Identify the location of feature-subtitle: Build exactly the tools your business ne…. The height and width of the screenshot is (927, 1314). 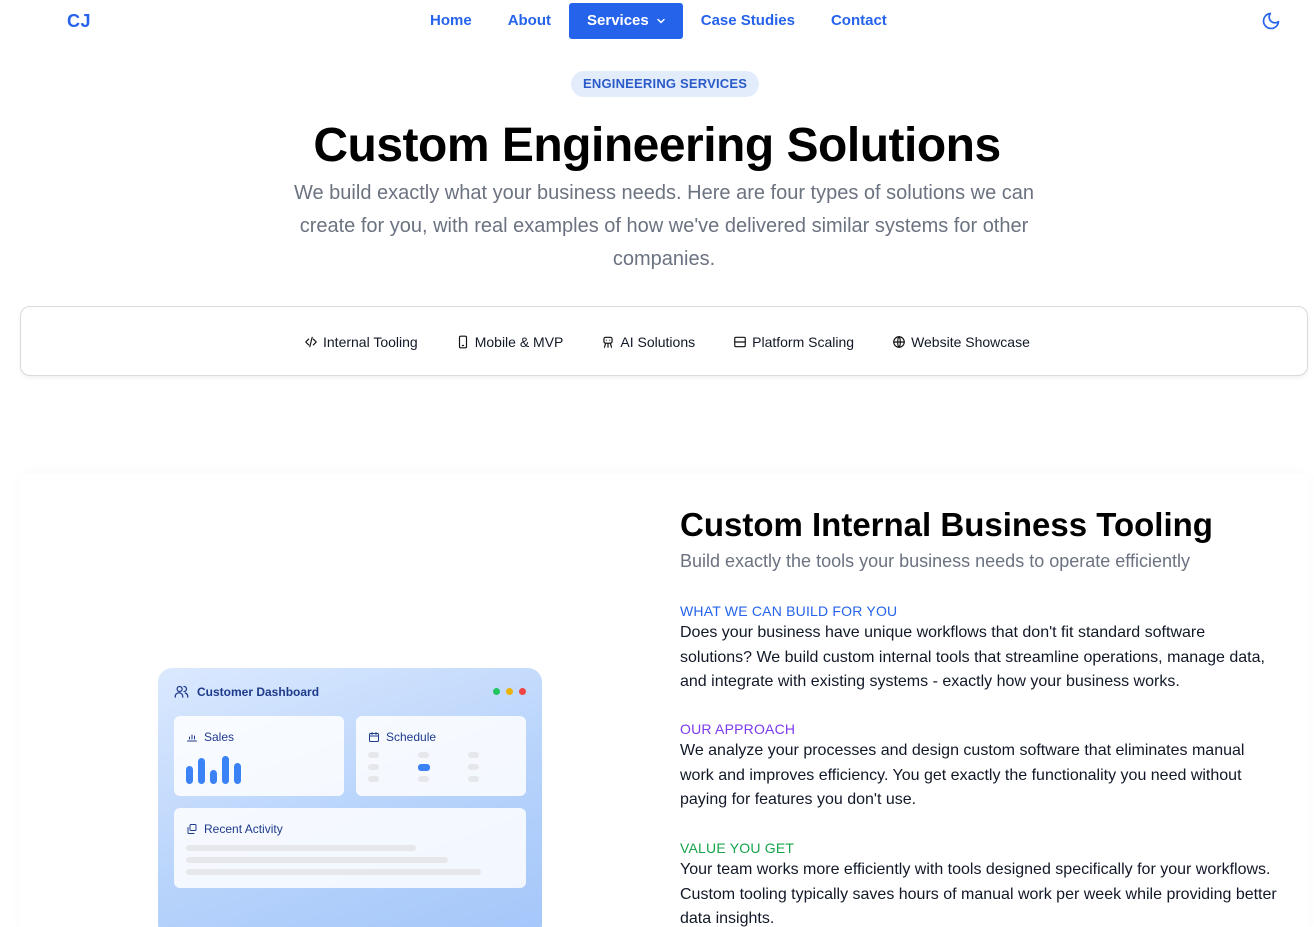
(935, 561).